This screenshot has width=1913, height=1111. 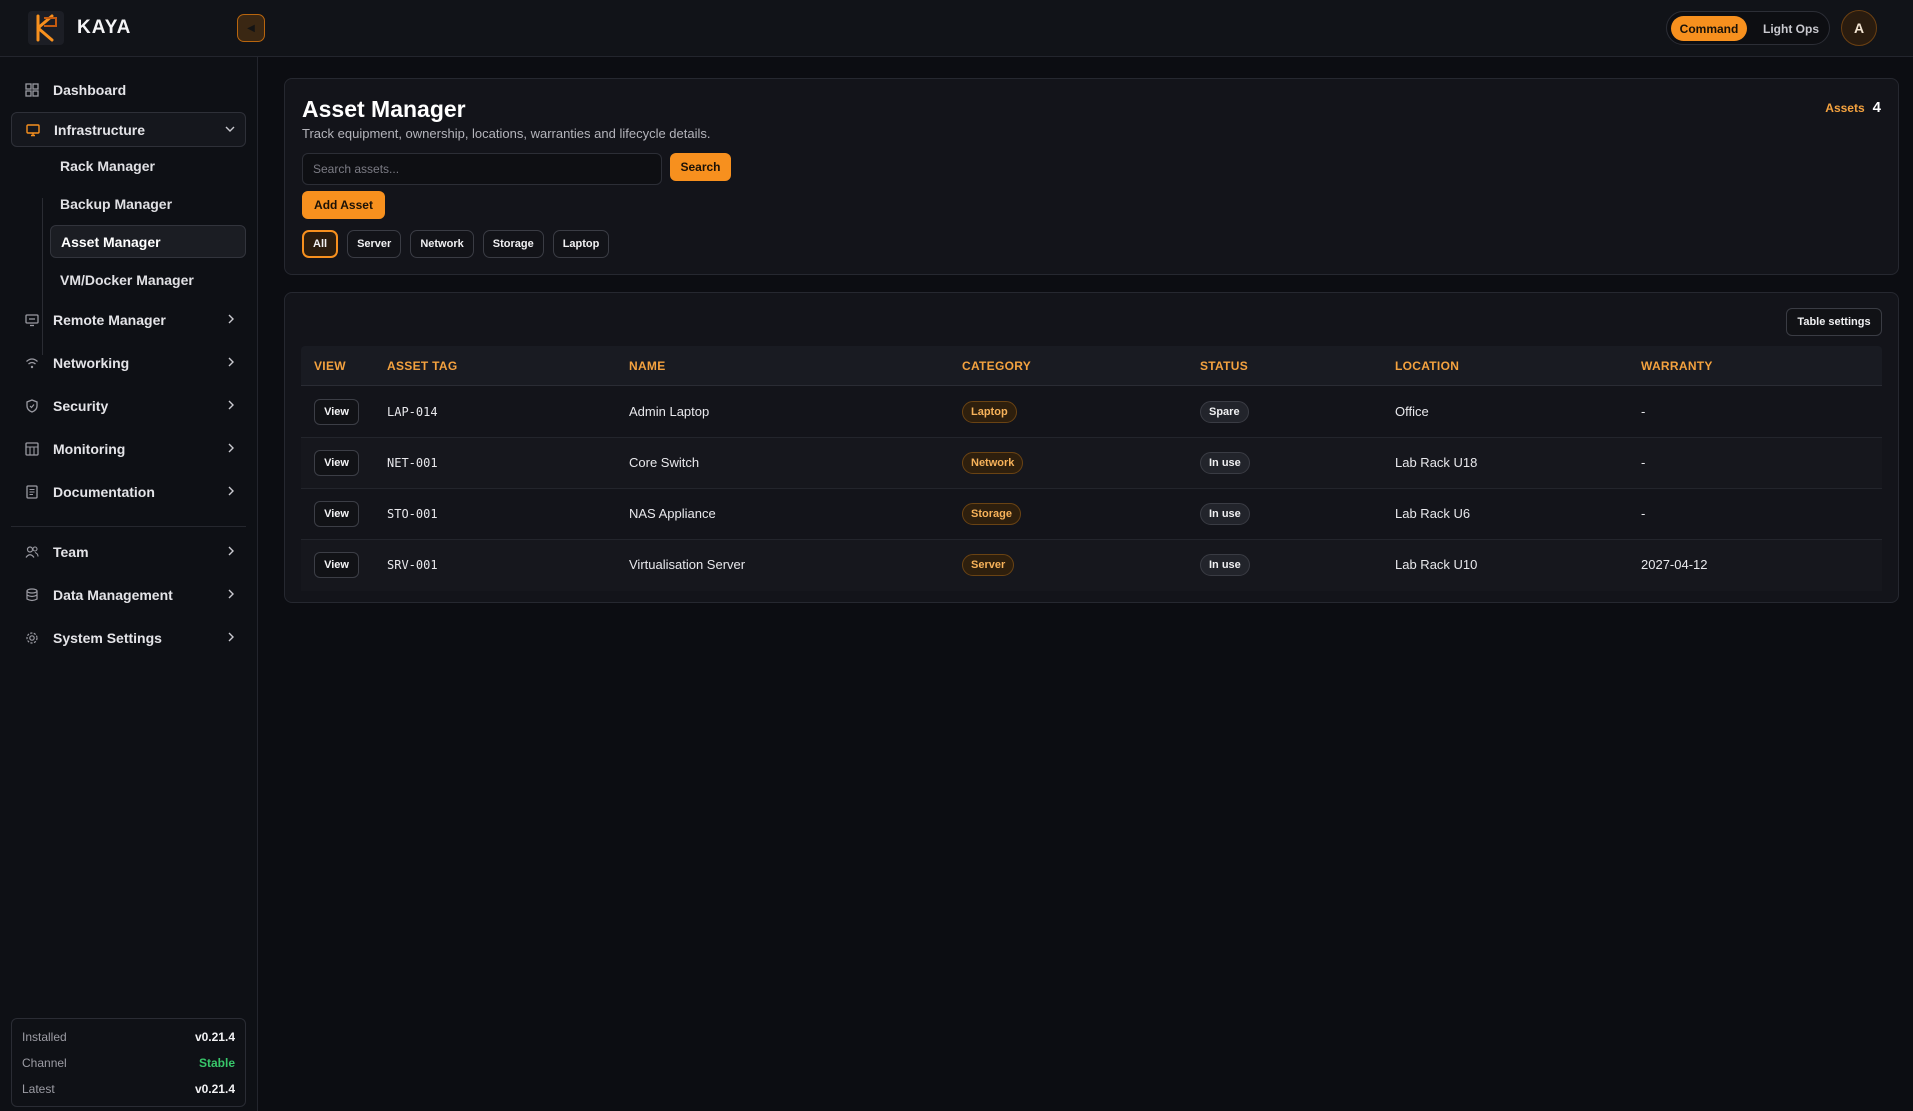 What do you see at coordinates (128, 552) in the screenshot?
I see `sidebar-item-team: Team` at bounding box center [128, 552].